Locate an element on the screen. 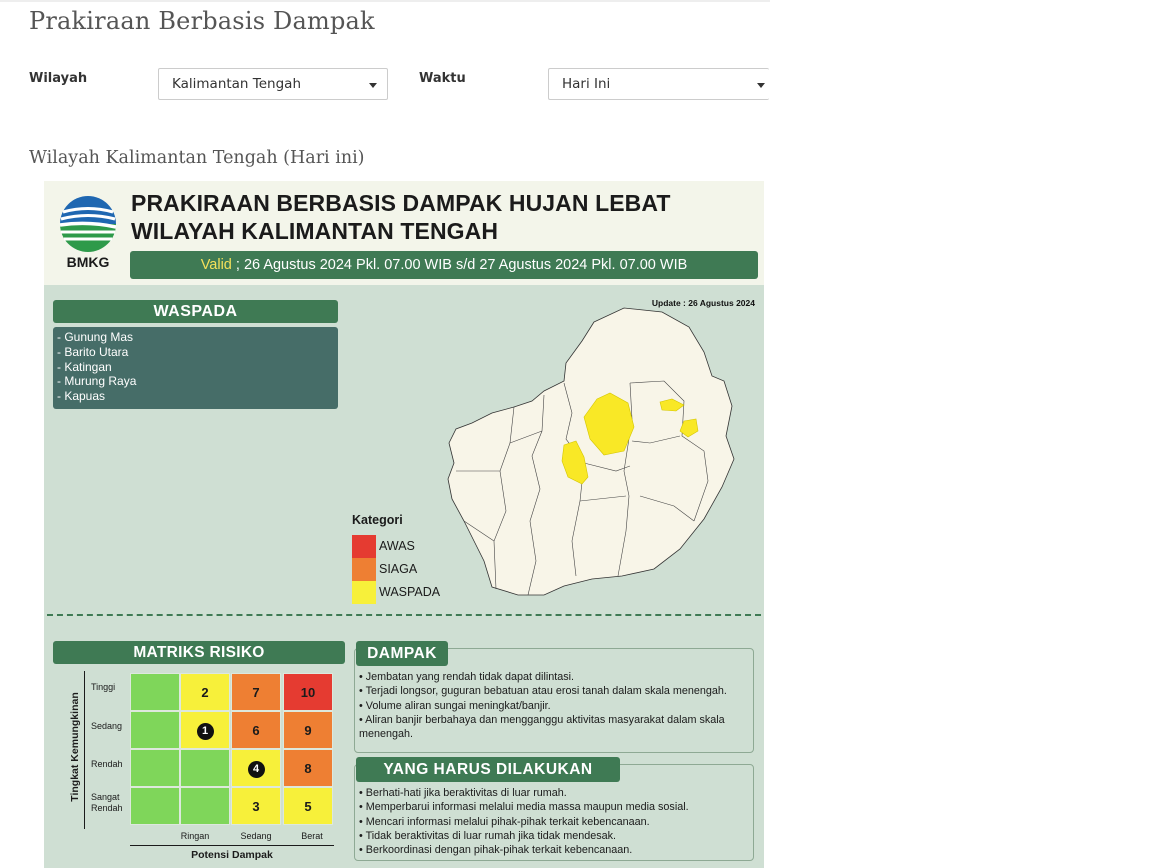  matrix-cell: 10 is located at coordinates (308, 692).